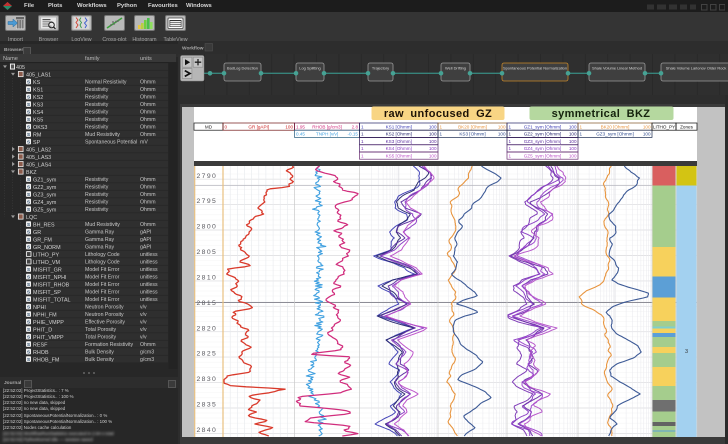 The width and height of the screenshot is (728, 444). What do you see at coordinates (226, 126) in the screenshot?
I see `svg-text: 0` at bounding box center [226, 126].